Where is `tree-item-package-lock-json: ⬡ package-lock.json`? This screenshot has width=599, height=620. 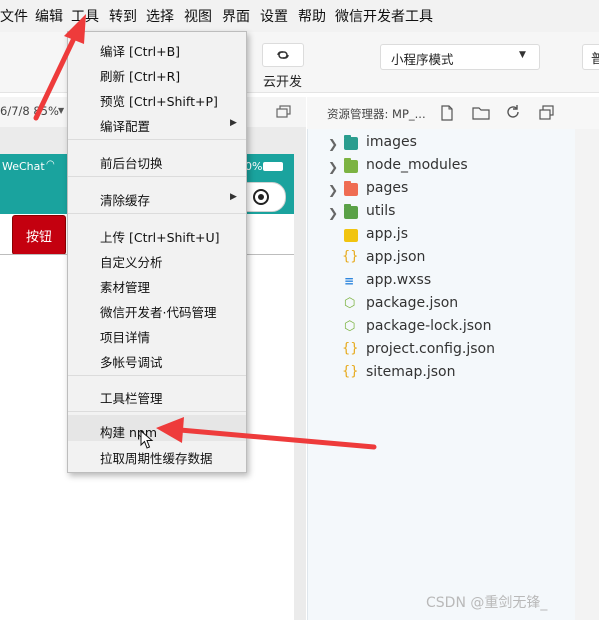
tree-item-package-lock-json: ⬡ package-lock.json is located at coordinates (442, 328).